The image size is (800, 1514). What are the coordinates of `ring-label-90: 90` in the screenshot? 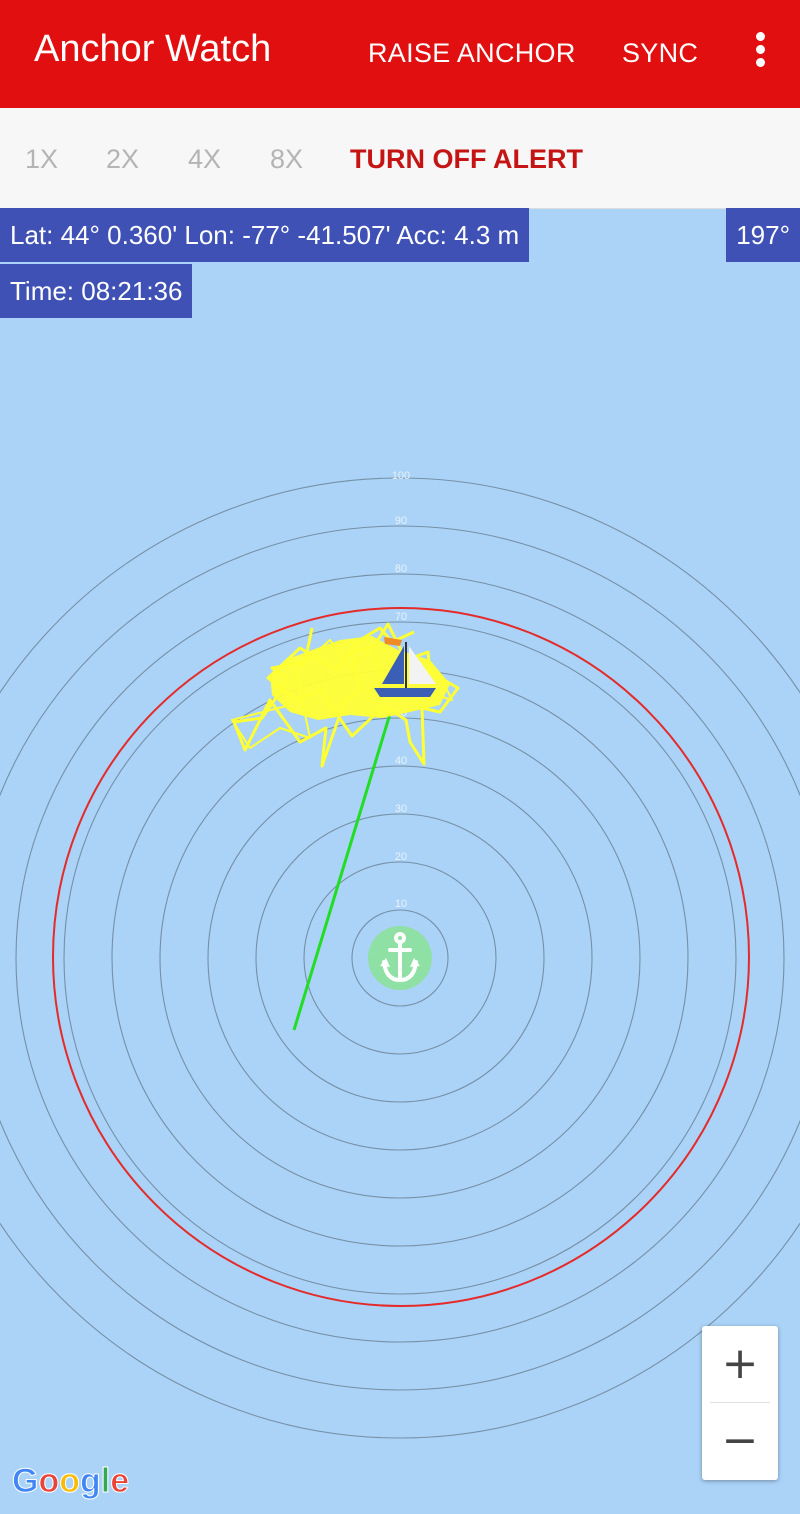 It's located at (401, 521).